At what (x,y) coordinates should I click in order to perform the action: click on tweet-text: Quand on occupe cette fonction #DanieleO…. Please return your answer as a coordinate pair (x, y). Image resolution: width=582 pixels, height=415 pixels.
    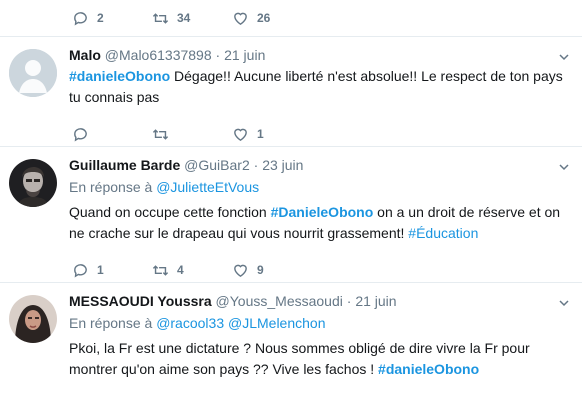
    Looking at the image, I should click on (319, 223).